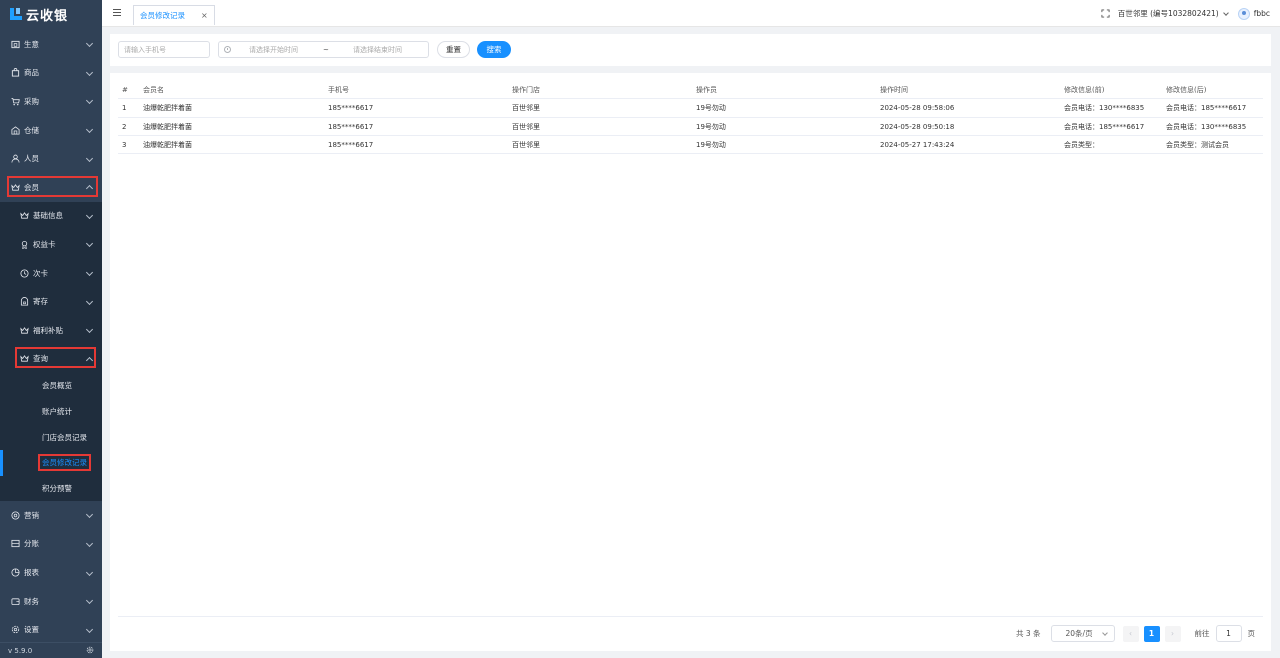  I want to click on sidebar-item-label: 查询, so click(40, 359).